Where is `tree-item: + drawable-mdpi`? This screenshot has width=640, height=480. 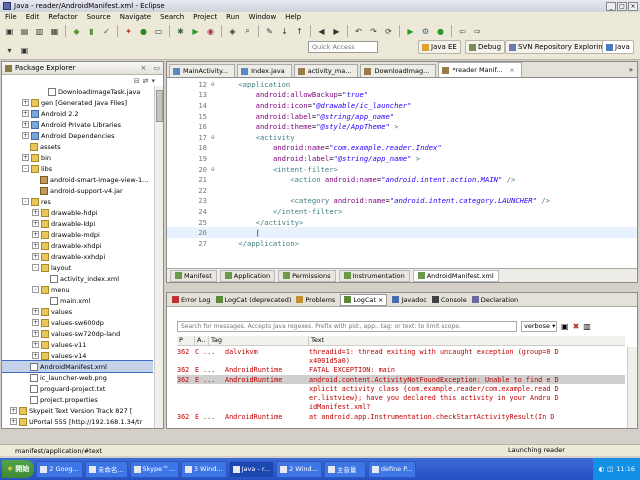
tree-item: + drawable-mdpi is located at coordinates (77, 234).